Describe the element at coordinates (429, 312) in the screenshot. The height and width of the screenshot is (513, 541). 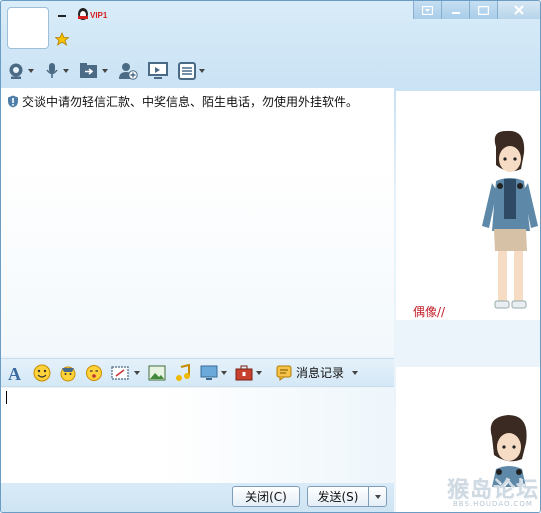
I see `show-caption: 偶像//` at that location.